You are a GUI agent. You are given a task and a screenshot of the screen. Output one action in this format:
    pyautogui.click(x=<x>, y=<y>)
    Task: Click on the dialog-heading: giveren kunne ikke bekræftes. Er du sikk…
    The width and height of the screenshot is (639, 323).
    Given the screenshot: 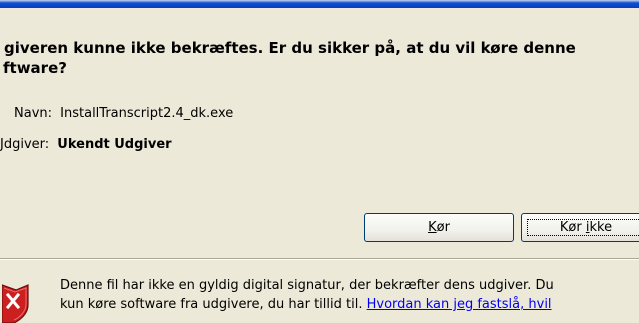 What is the action you would take?
    pyautogui.click(x=321, y=58)
    